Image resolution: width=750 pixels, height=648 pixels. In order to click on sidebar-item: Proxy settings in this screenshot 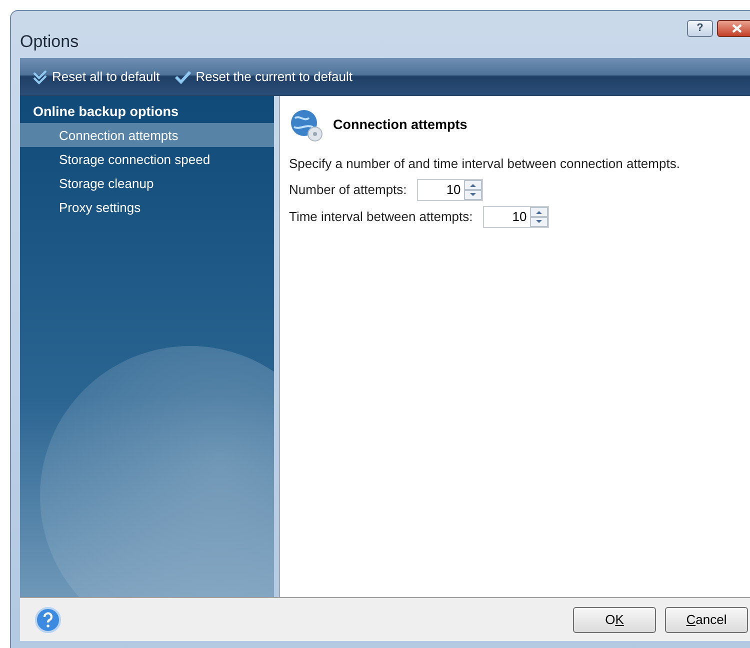, I will do `click(147, 207)`.